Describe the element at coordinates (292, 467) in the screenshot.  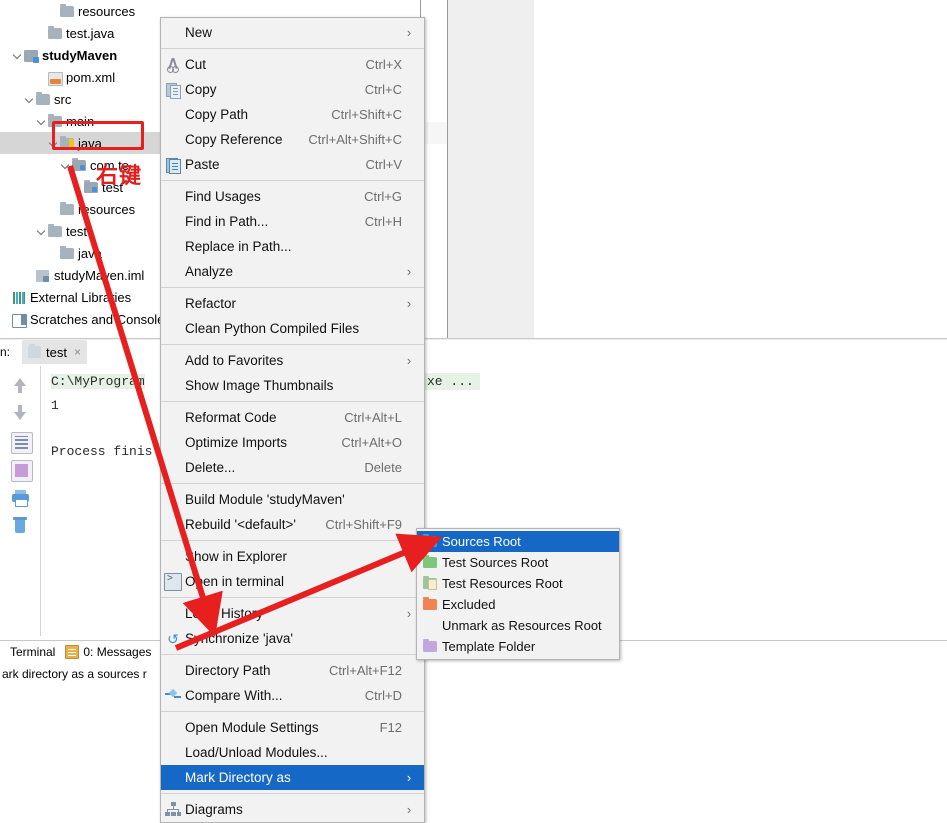
I see `menu-item-delete: Delete... Delete` at that location.